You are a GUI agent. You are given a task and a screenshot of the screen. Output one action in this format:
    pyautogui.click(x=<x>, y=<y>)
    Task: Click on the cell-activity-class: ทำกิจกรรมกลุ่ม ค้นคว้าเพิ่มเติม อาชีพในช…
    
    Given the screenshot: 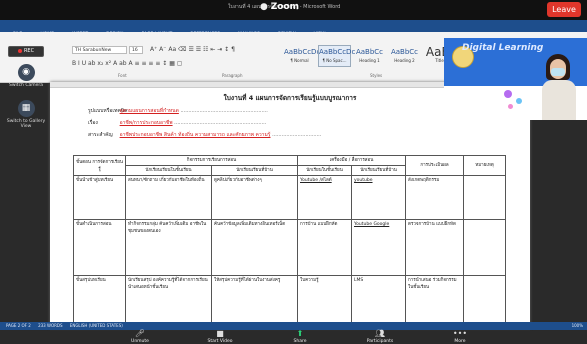 What is the action you would take?
    pyautogui.click(x=168, y=247)
    